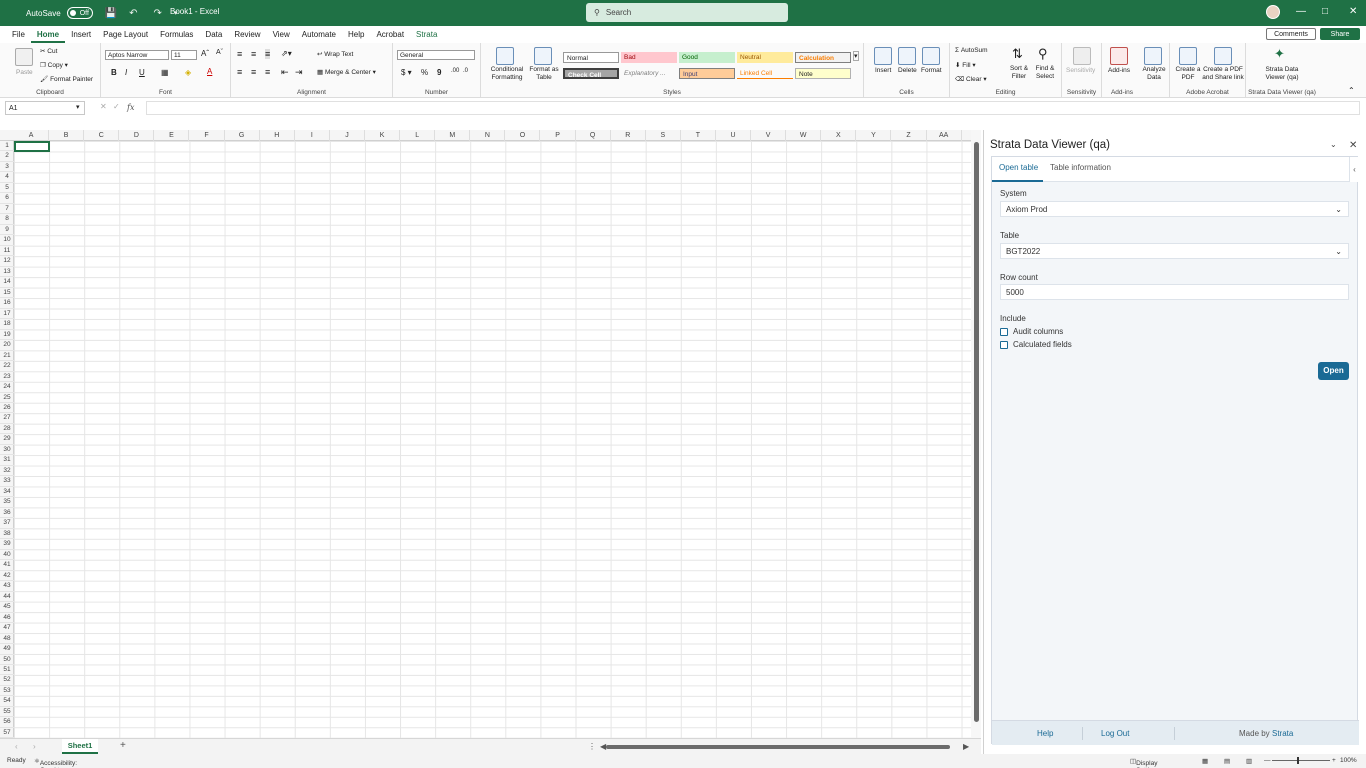 The height and width of the screenshot is (768, 1366). I want to click on column-header: AA, so click(944, 135).